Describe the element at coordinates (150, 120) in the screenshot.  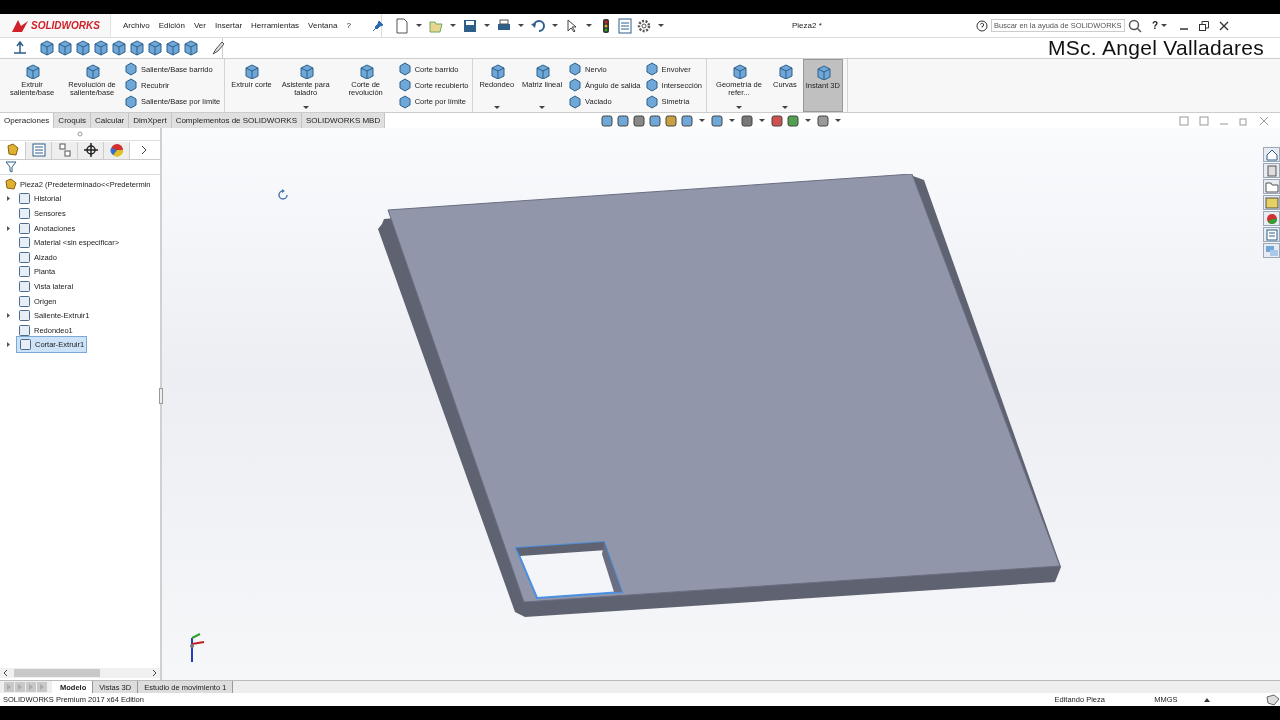
I see `tab: DimXpert` at that location.